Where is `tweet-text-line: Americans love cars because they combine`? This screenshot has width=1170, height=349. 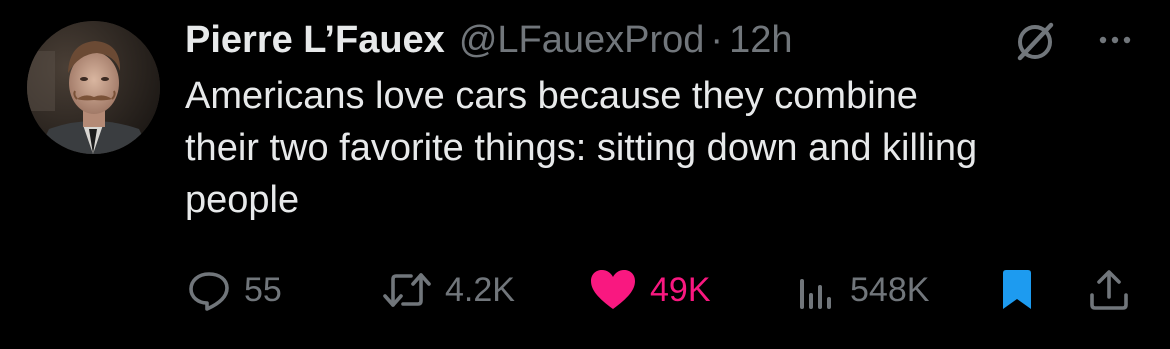 tweet-text-line: Americans love cars because they combine is located at coordinates (551, 96).